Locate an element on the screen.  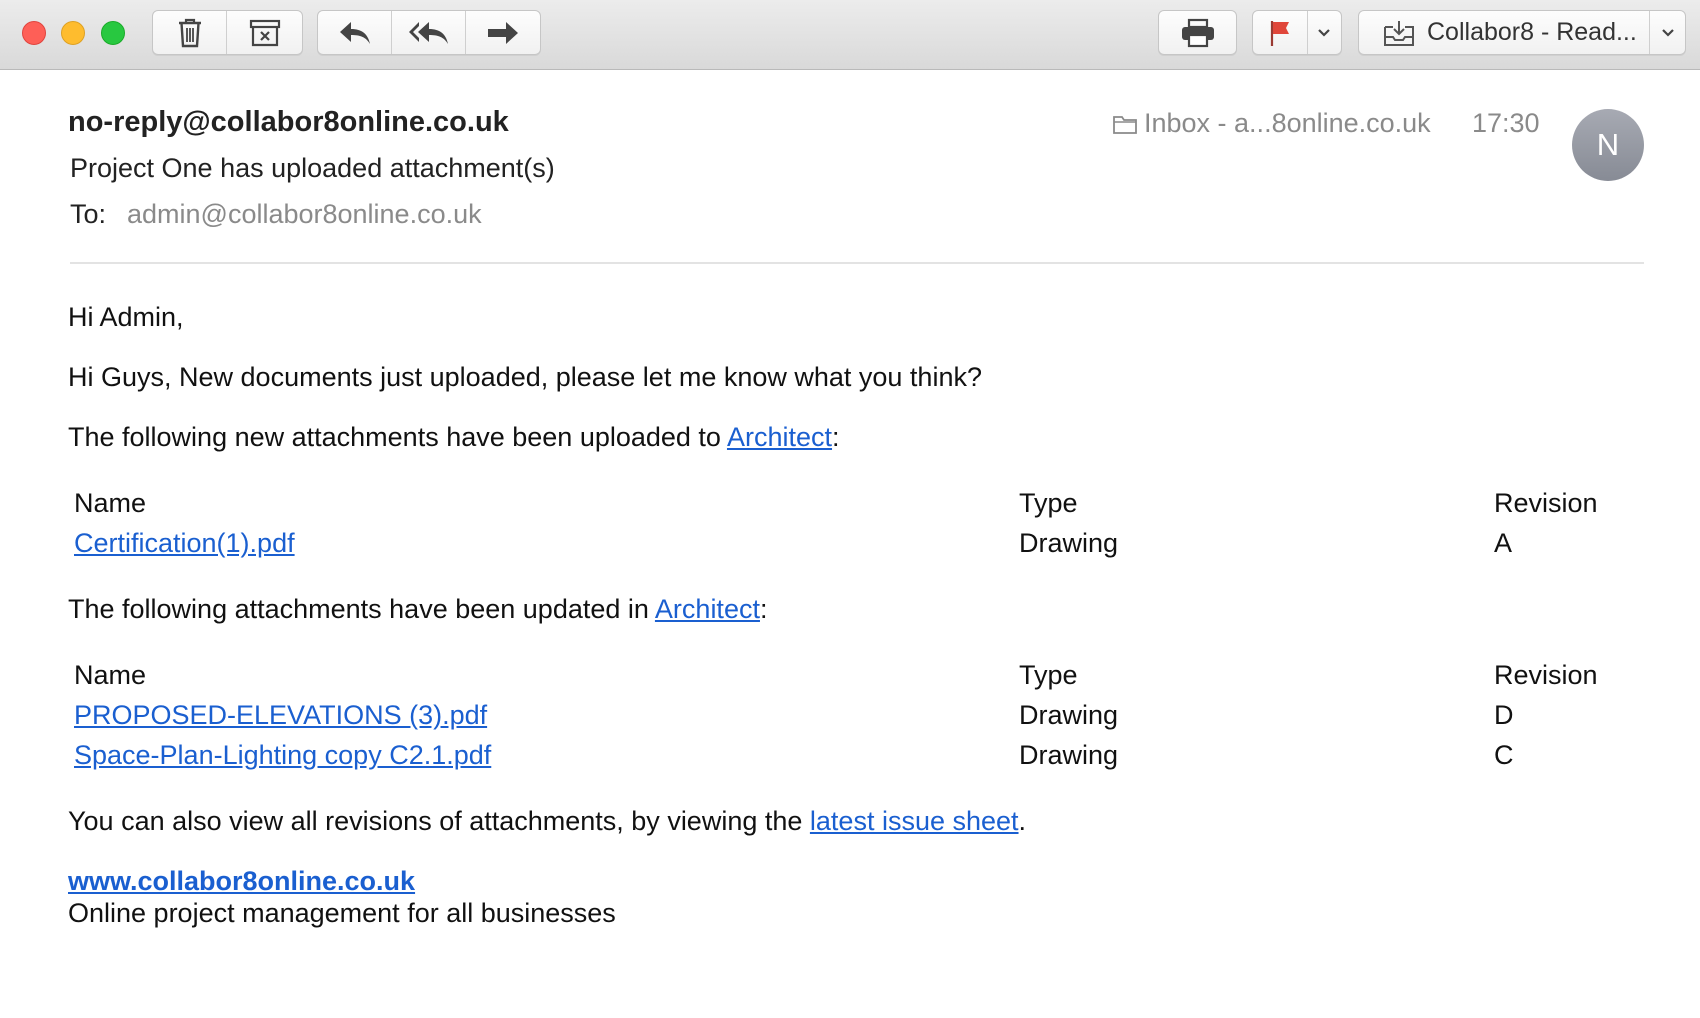
to-label: To: is located at coordinates (88, 214).